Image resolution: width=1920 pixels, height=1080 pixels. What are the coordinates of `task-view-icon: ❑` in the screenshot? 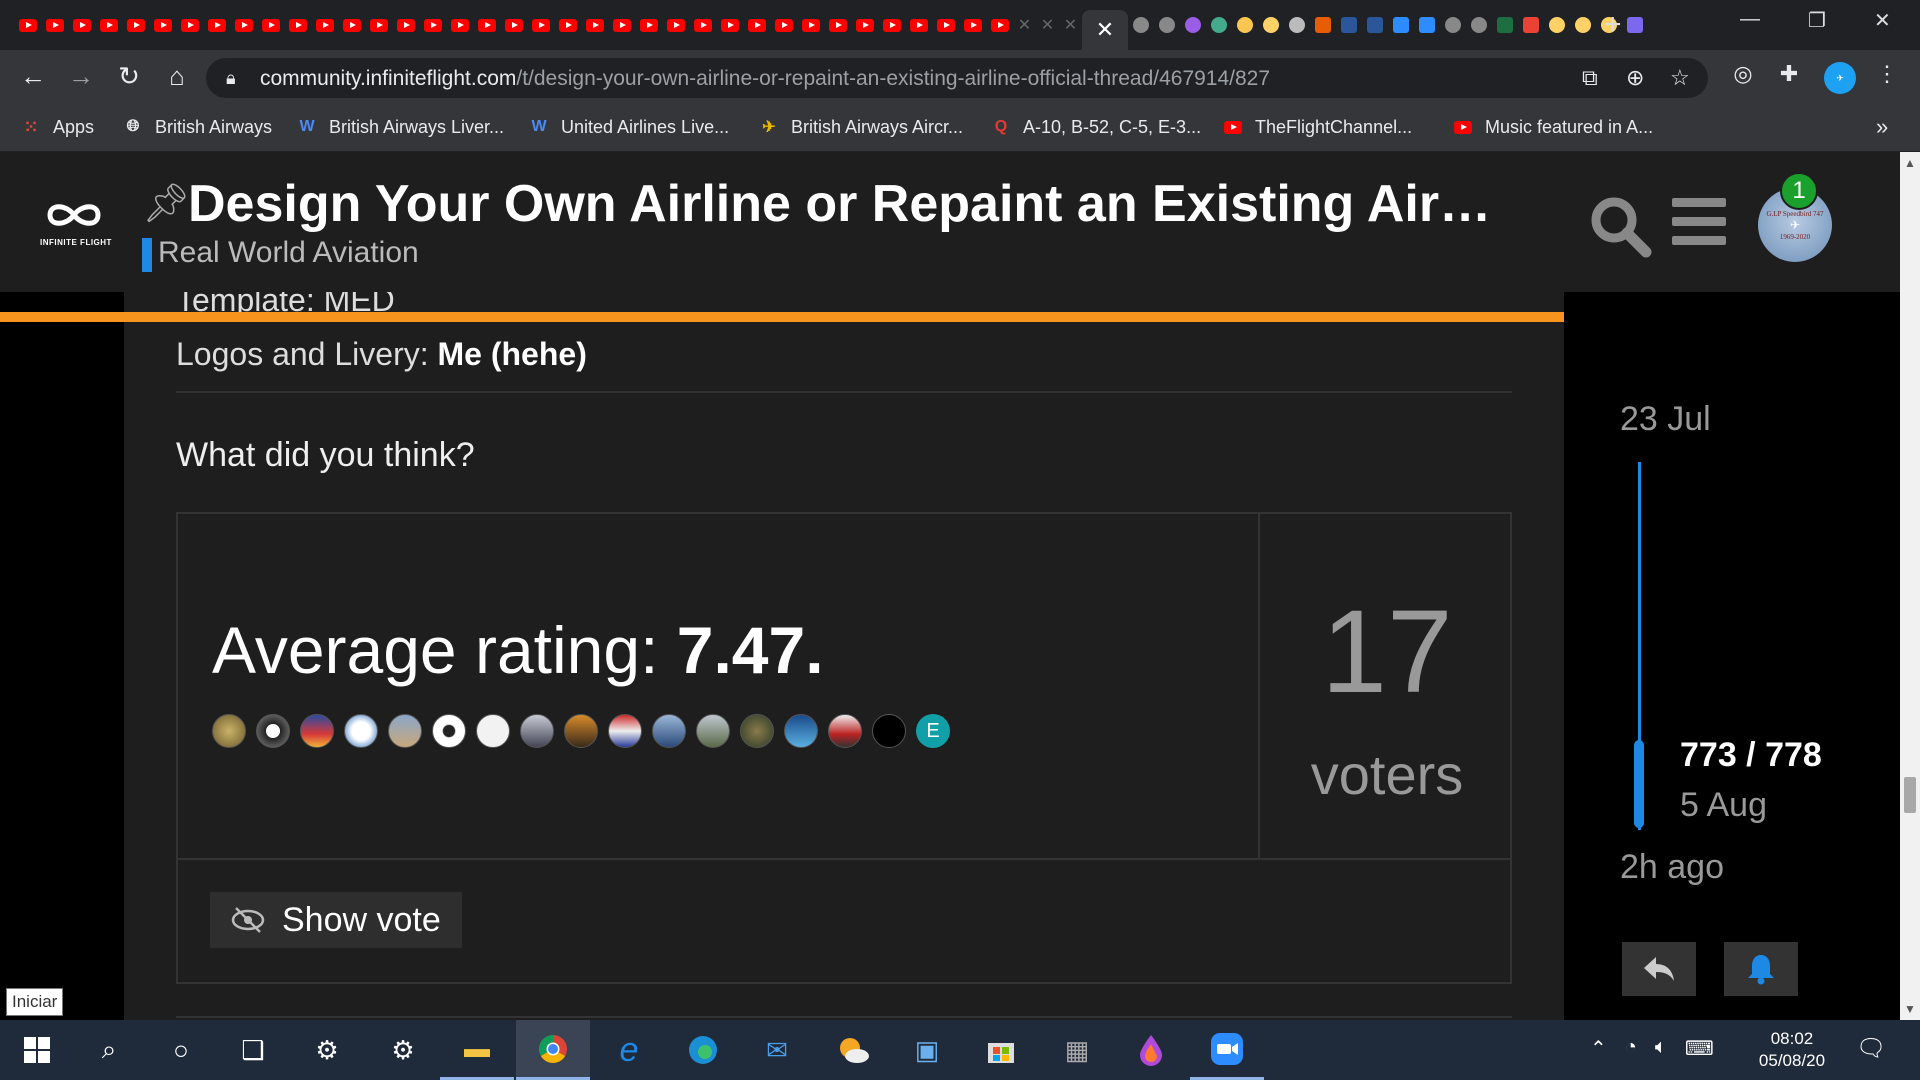 It's located at (253, 1050).